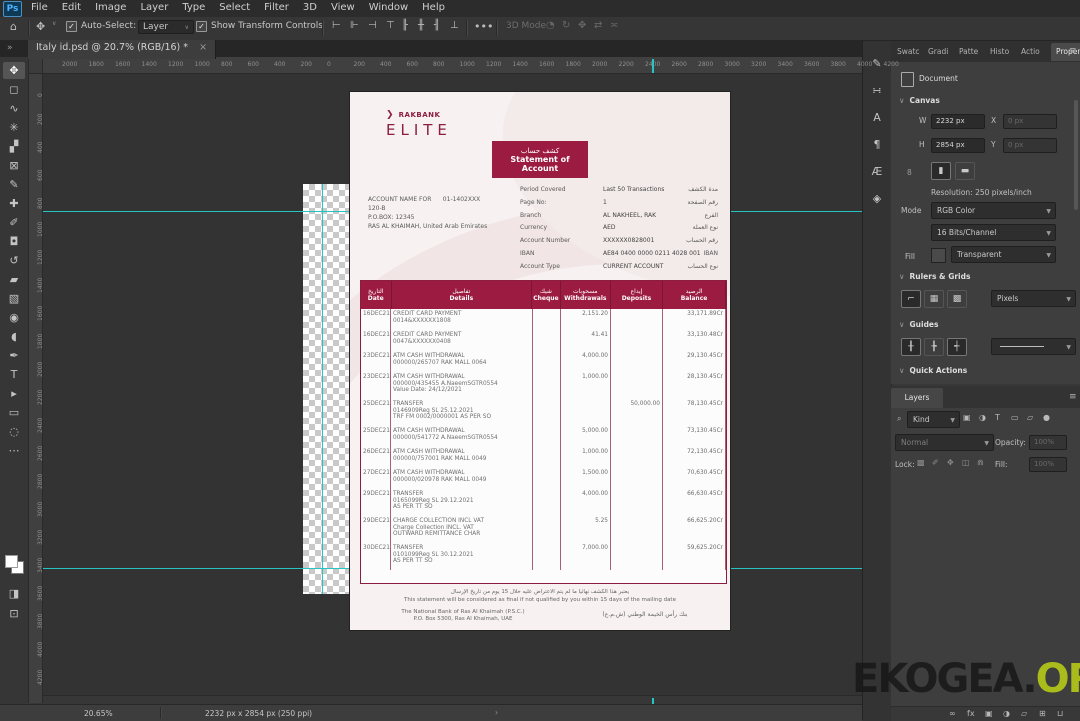 The height and width of the screenshot is (721, 1080). Describe the element at coordinates (917, 398) in the screenshot. I see `tab-layers: Layers` at that location.